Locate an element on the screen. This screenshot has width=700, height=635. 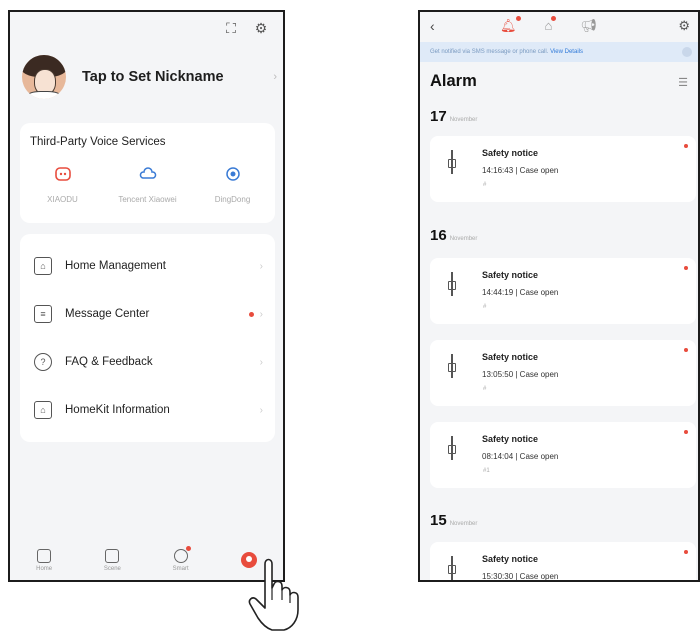
notification-icon: 📢︎ is located at coordinates (588, 26).